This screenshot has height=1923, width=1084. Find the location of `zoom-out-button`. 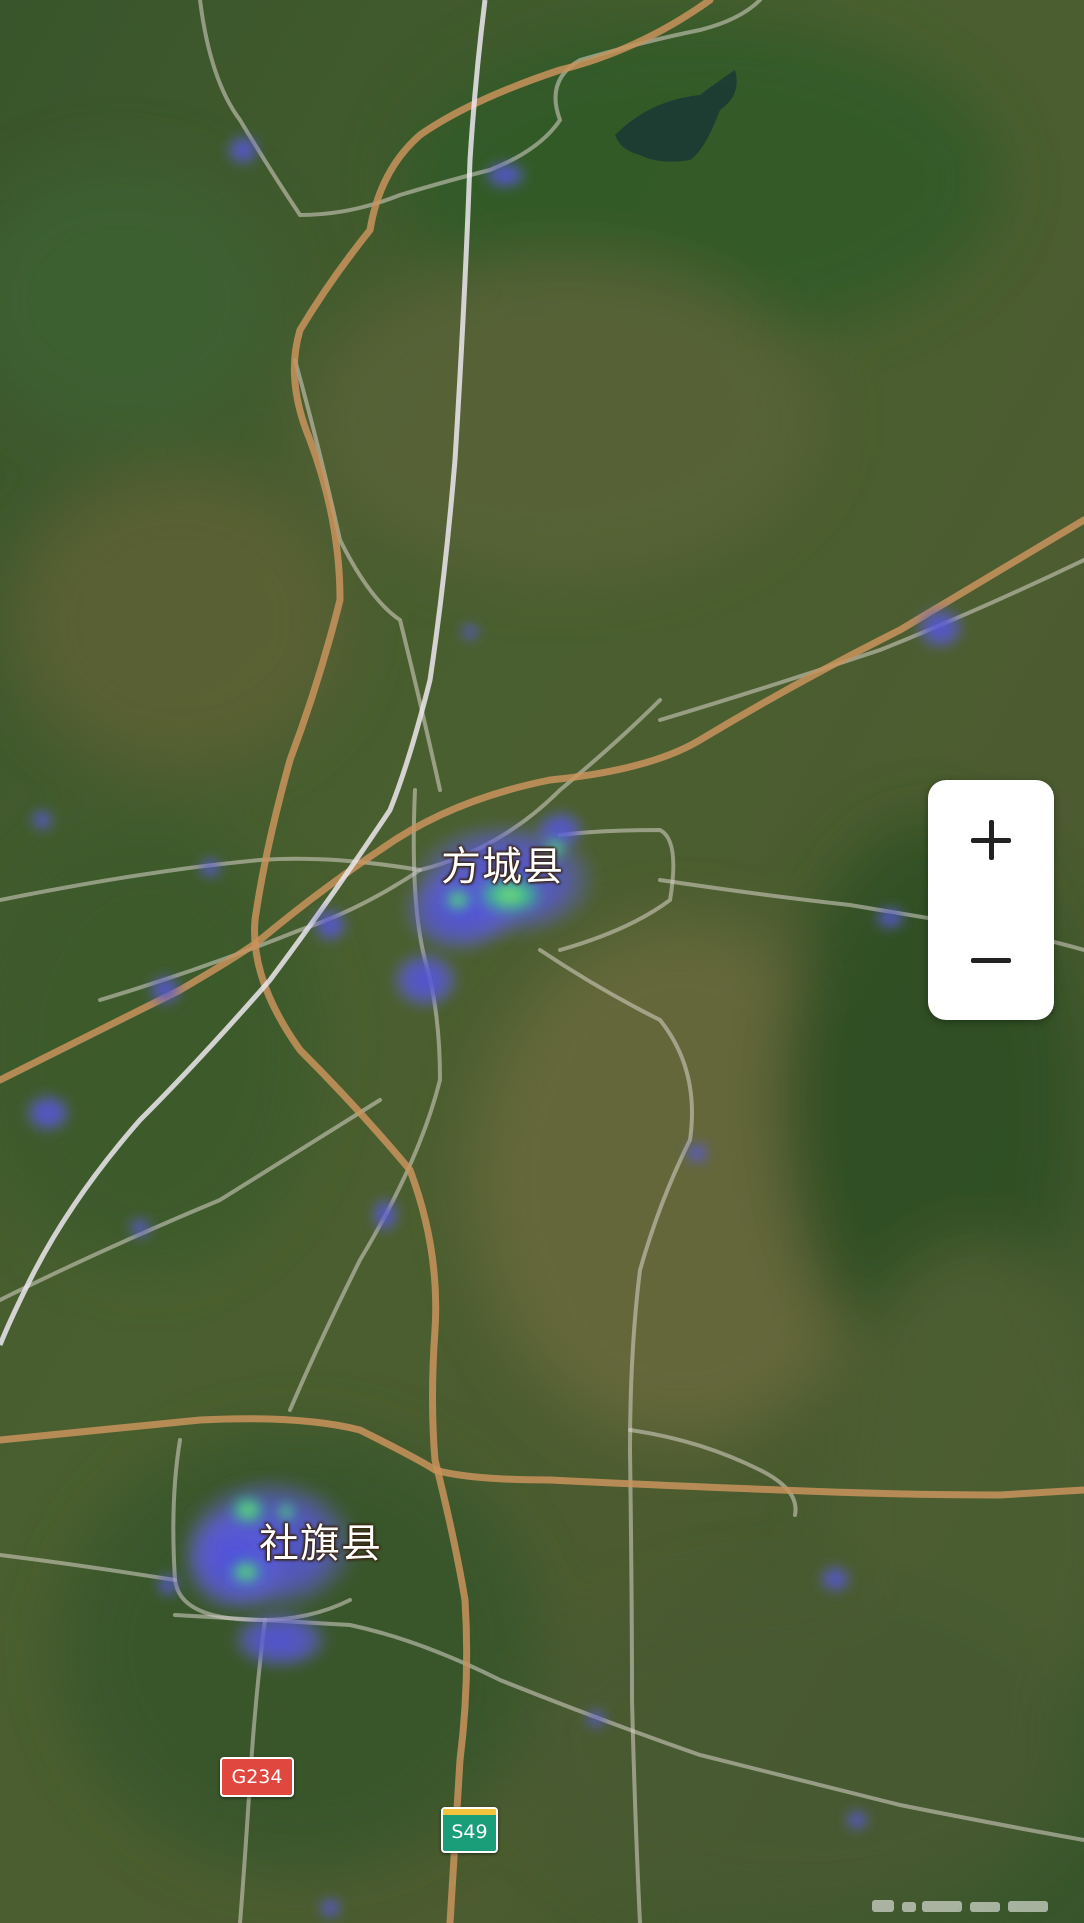

zoom-out-button is located at coordinates (991, 960).